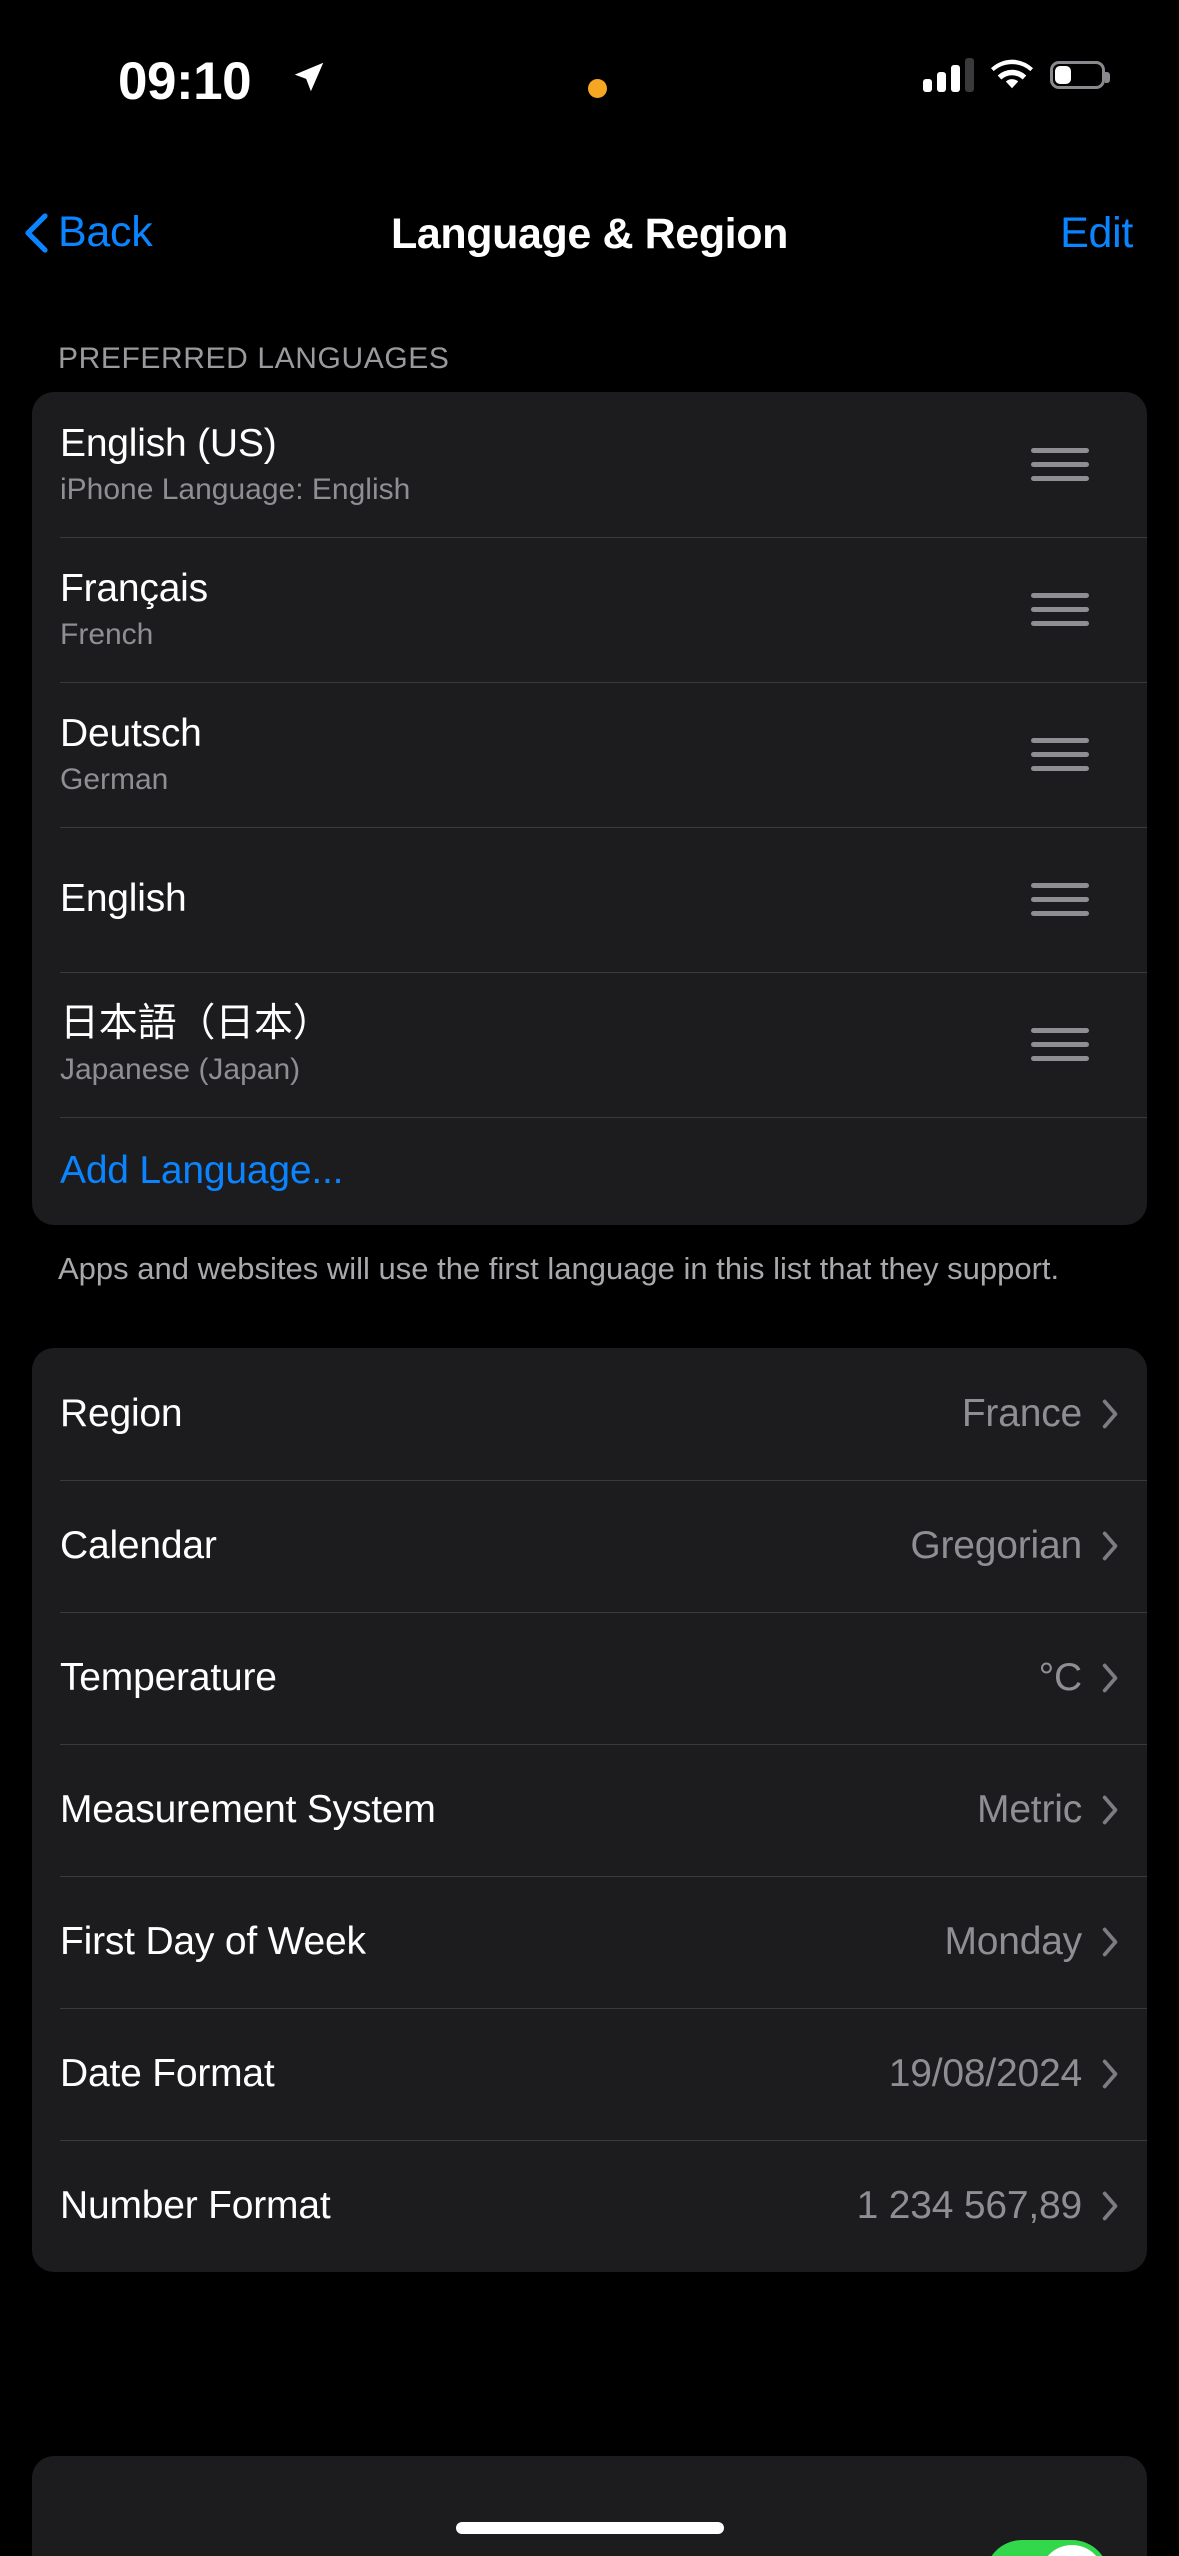 The width and height of the screenshot is (1179, 2556). What do you see at coordinates (213, 1941) in the screenshot?
I see `settings-row-label: First Day of Week` at bounding box center [213, 1941].